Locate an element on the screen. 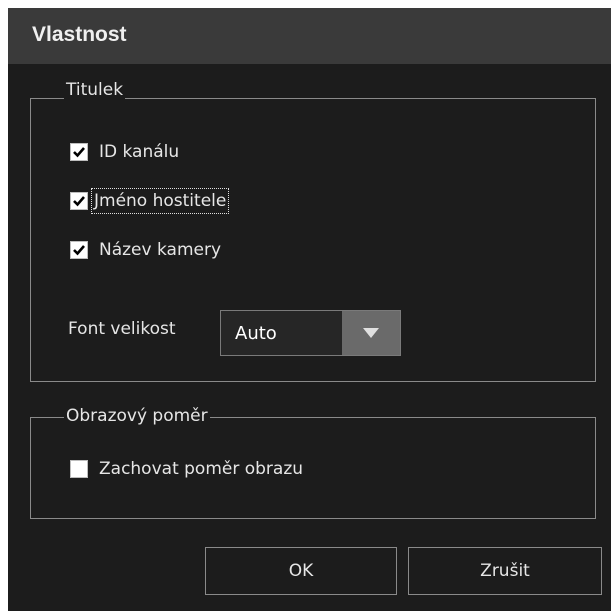 This screenshot has width=611, height=611. camera-name-checkbox is located at coordinates (79, 250).